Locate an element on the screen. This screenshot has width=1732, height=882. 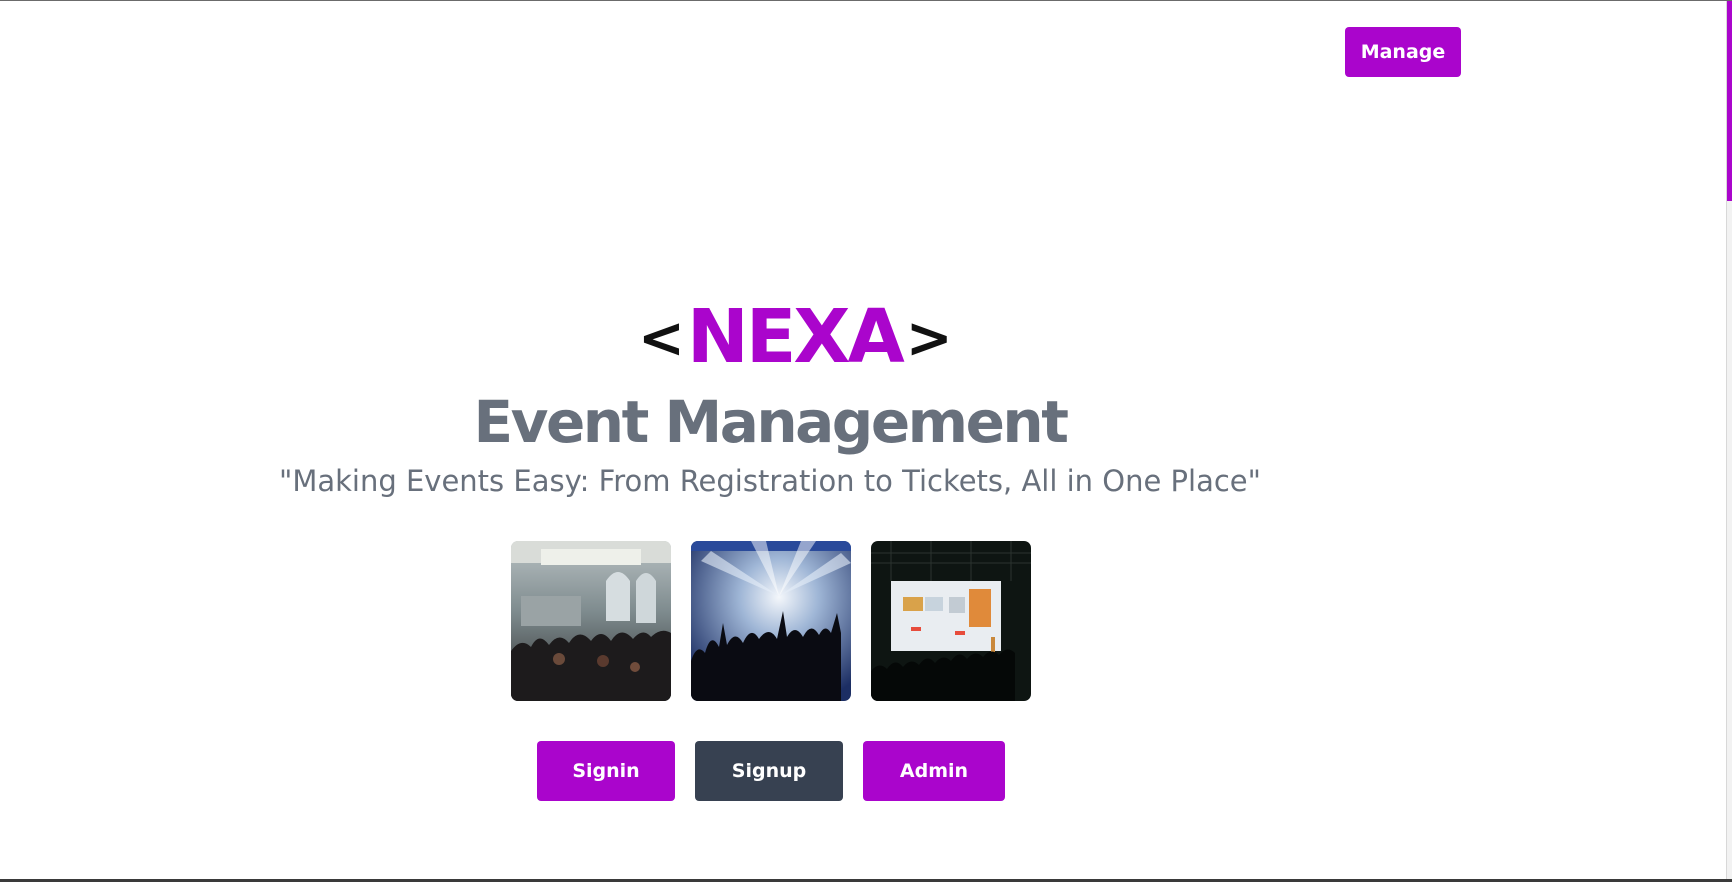
page-title: Event Management is located at coordinates (771, 422).